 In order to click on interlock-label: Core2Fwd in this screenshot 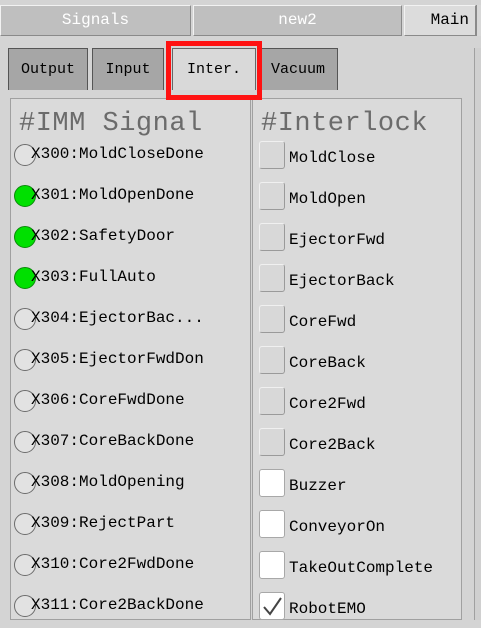, I will do `click(327, 404)`.